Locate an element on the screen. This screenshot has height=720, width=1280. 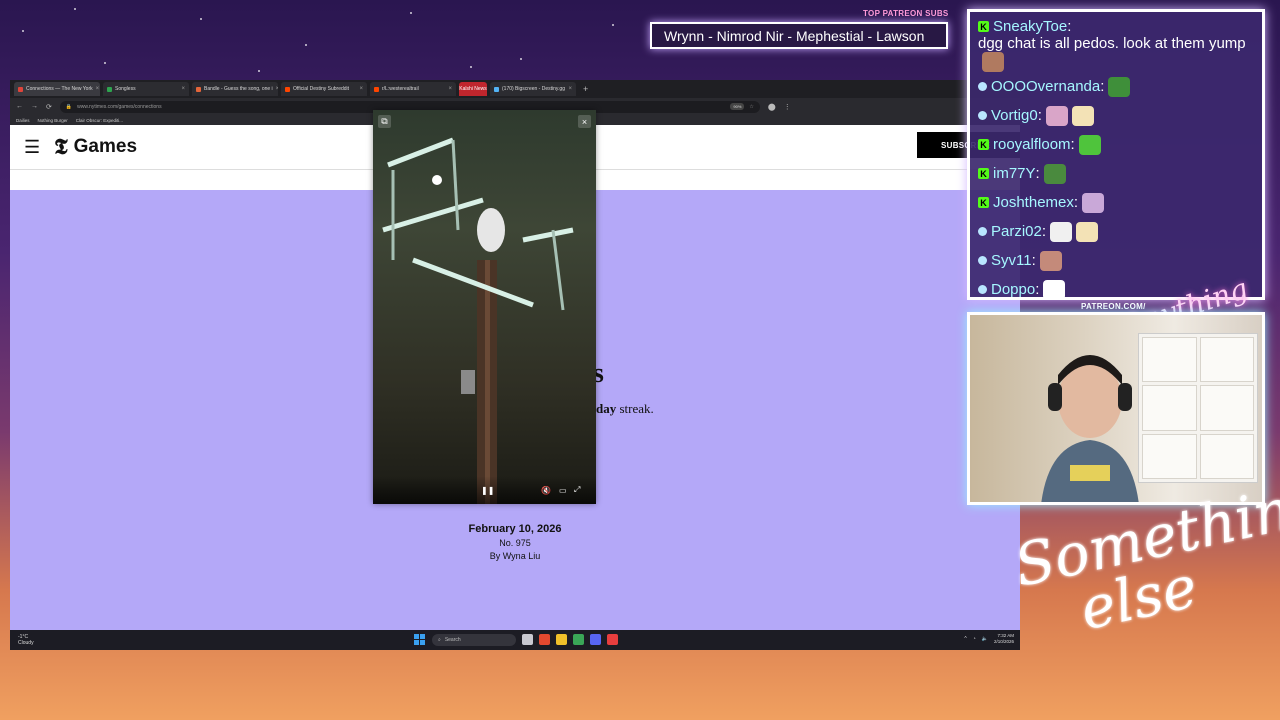
zoom-level: 90% is located at coordinates (737, 106).